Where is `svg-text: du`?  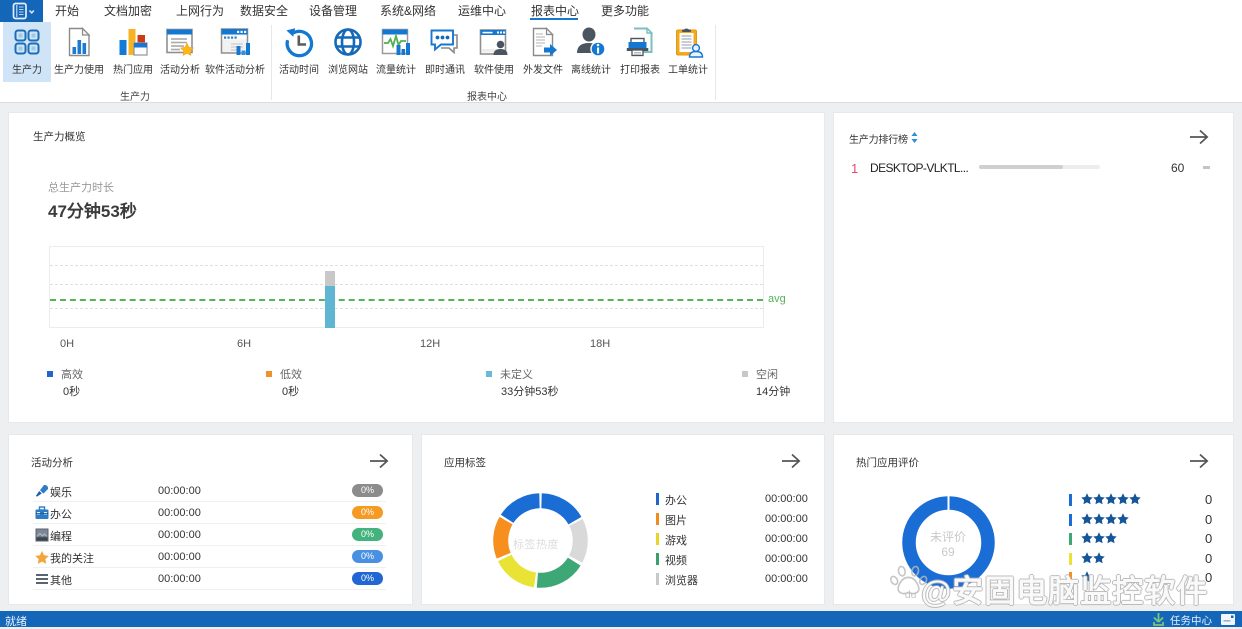
svg-text: du is located at coordinates (911, 595).